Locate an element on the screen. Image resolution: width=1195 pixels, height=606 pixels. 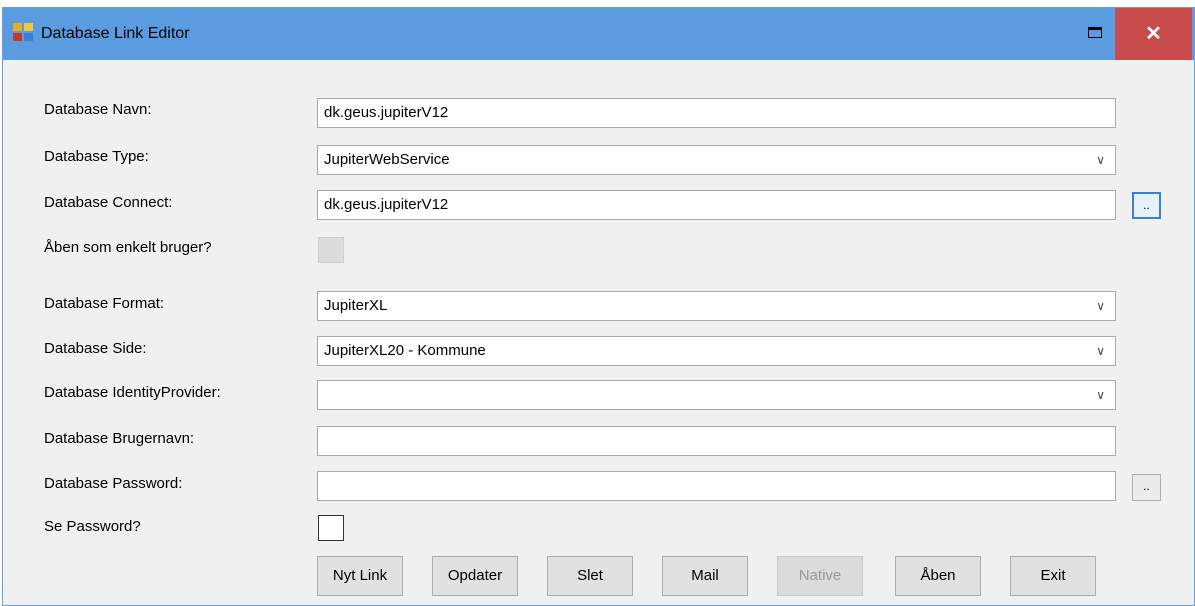
open-button: Åben is located at coordinates (938, 576).